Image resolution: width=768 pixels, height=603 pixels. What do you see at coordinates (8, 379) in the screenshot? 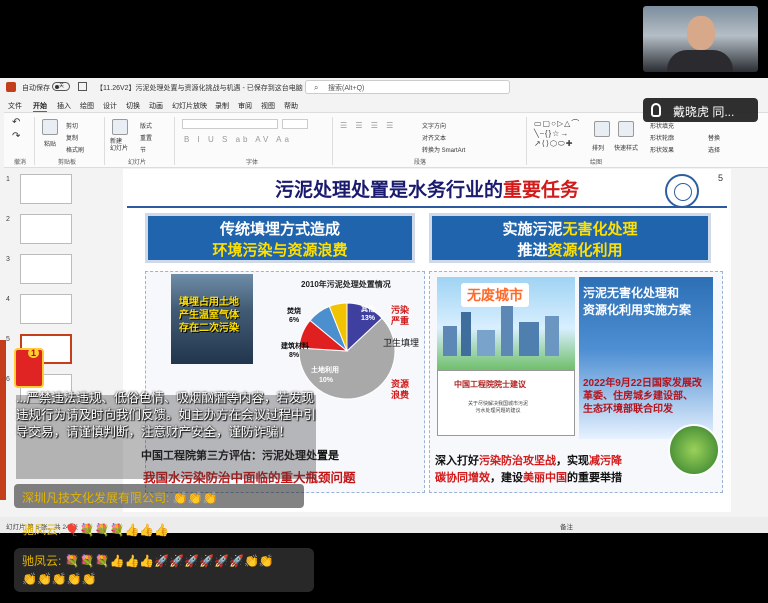
I see `thumb-number: 6` at bounding box center [8, 379].